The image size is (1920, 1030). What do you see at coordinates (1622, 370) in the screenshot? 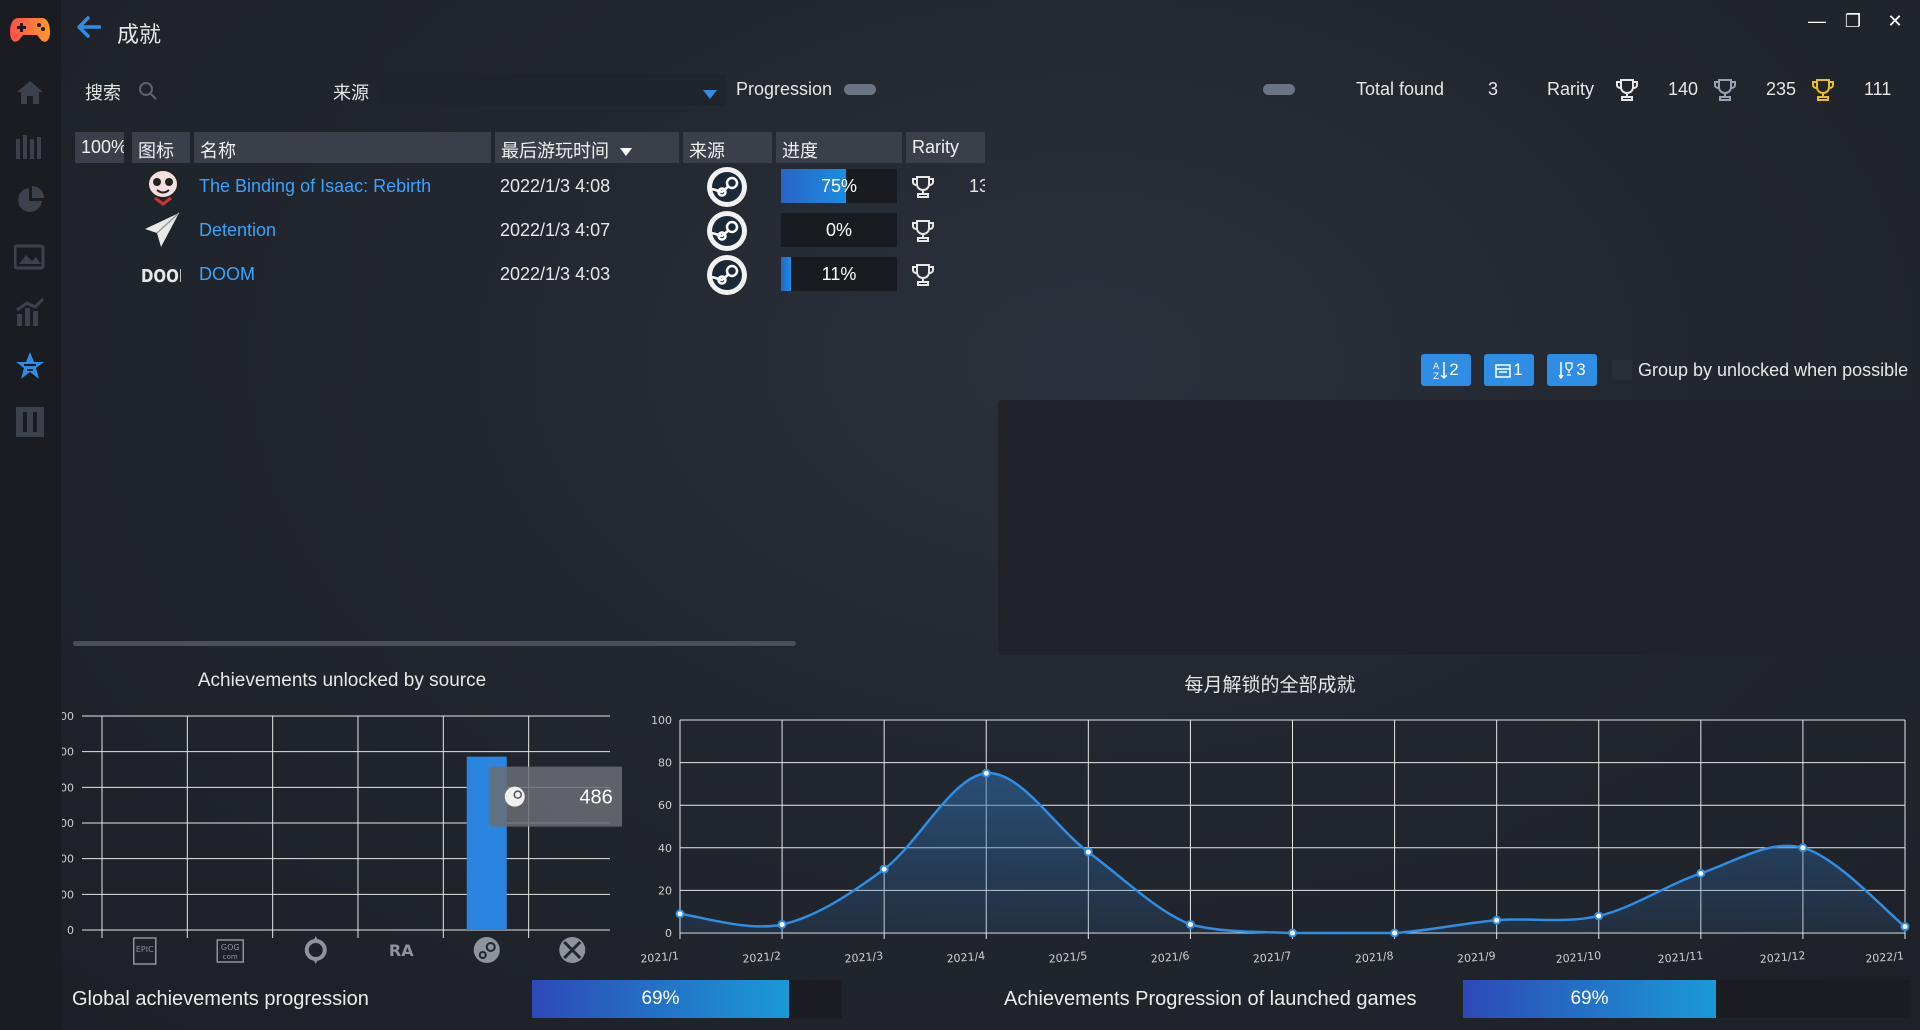
I see `group-checkbox` at bounding box center [1622, 370].